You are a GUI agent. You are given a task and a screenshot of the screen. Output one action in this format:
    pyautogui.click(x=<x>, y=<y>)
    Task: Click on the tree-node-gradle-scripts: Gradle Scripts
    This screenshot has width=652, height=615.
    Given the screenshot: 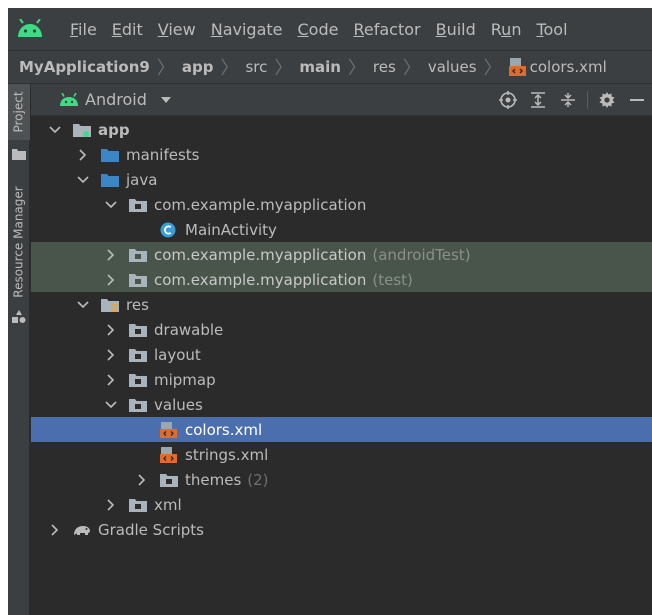 What is the action you would take?
    pyautogui.click(x=341, y=529)
    